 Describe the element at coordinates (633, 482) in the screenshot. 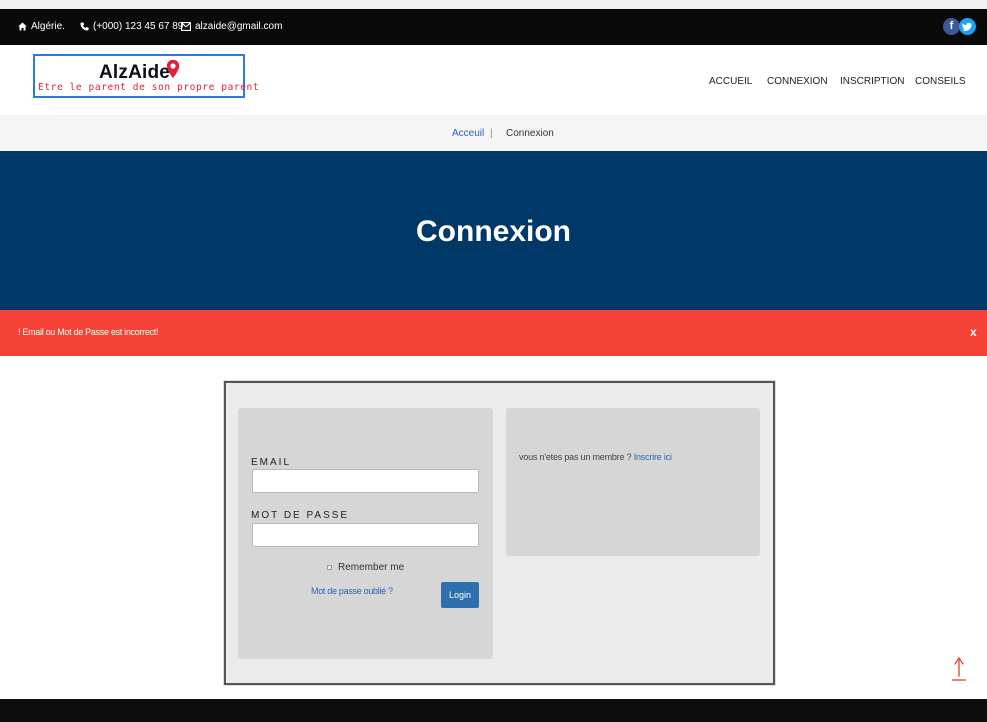

I see `register-panel` at that location.